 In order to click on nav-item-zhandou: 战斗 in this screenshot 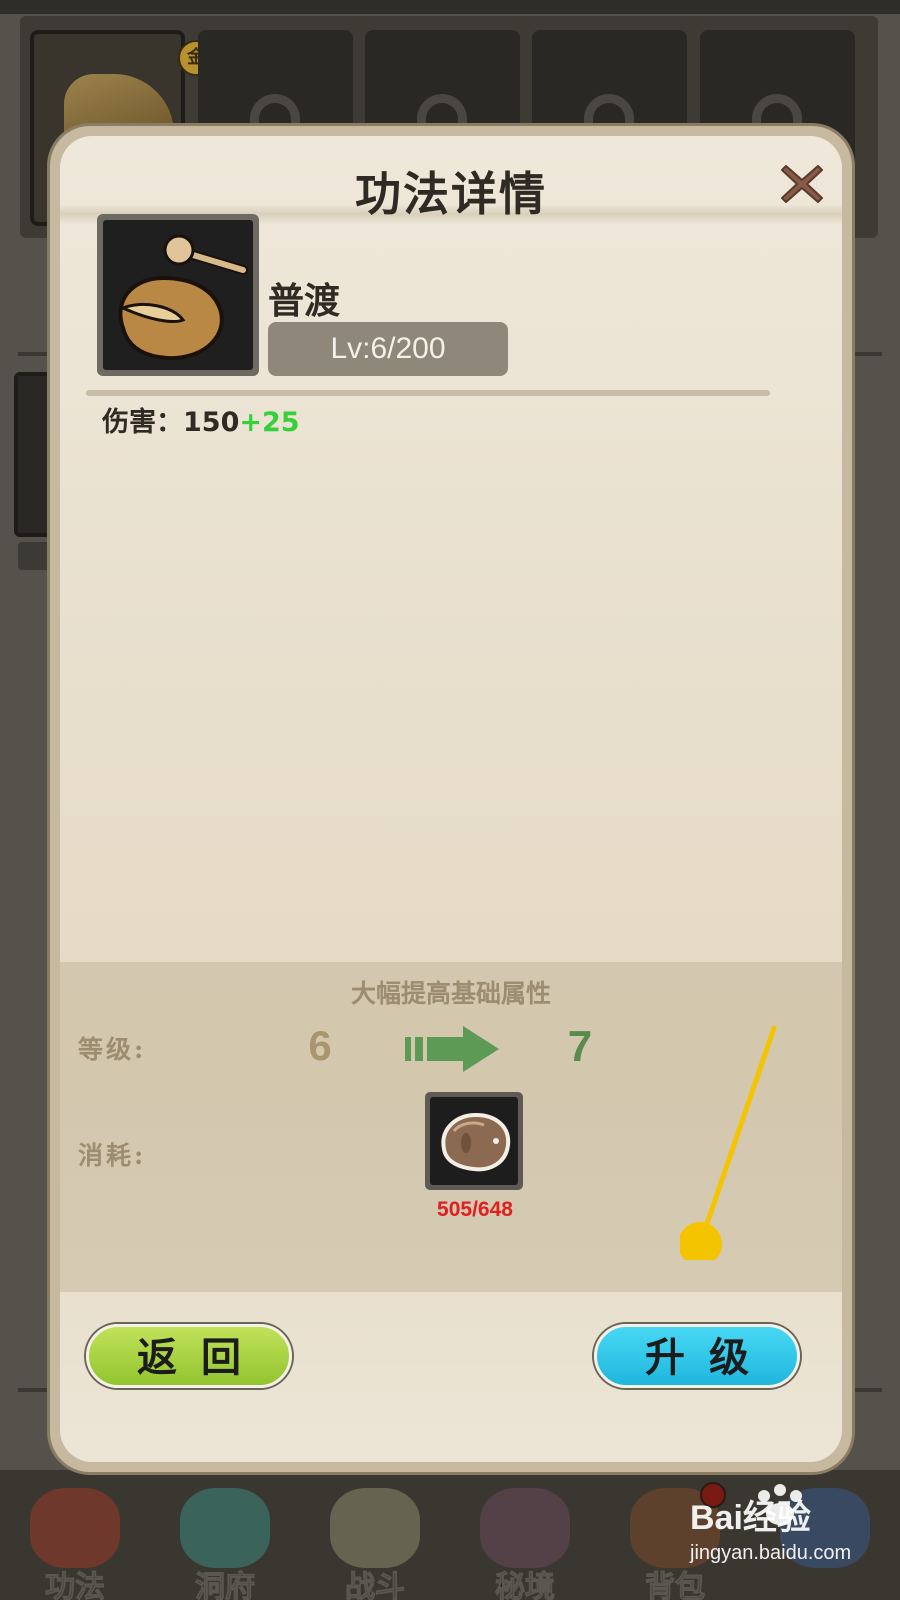, I will do `click(375, 1535)`.